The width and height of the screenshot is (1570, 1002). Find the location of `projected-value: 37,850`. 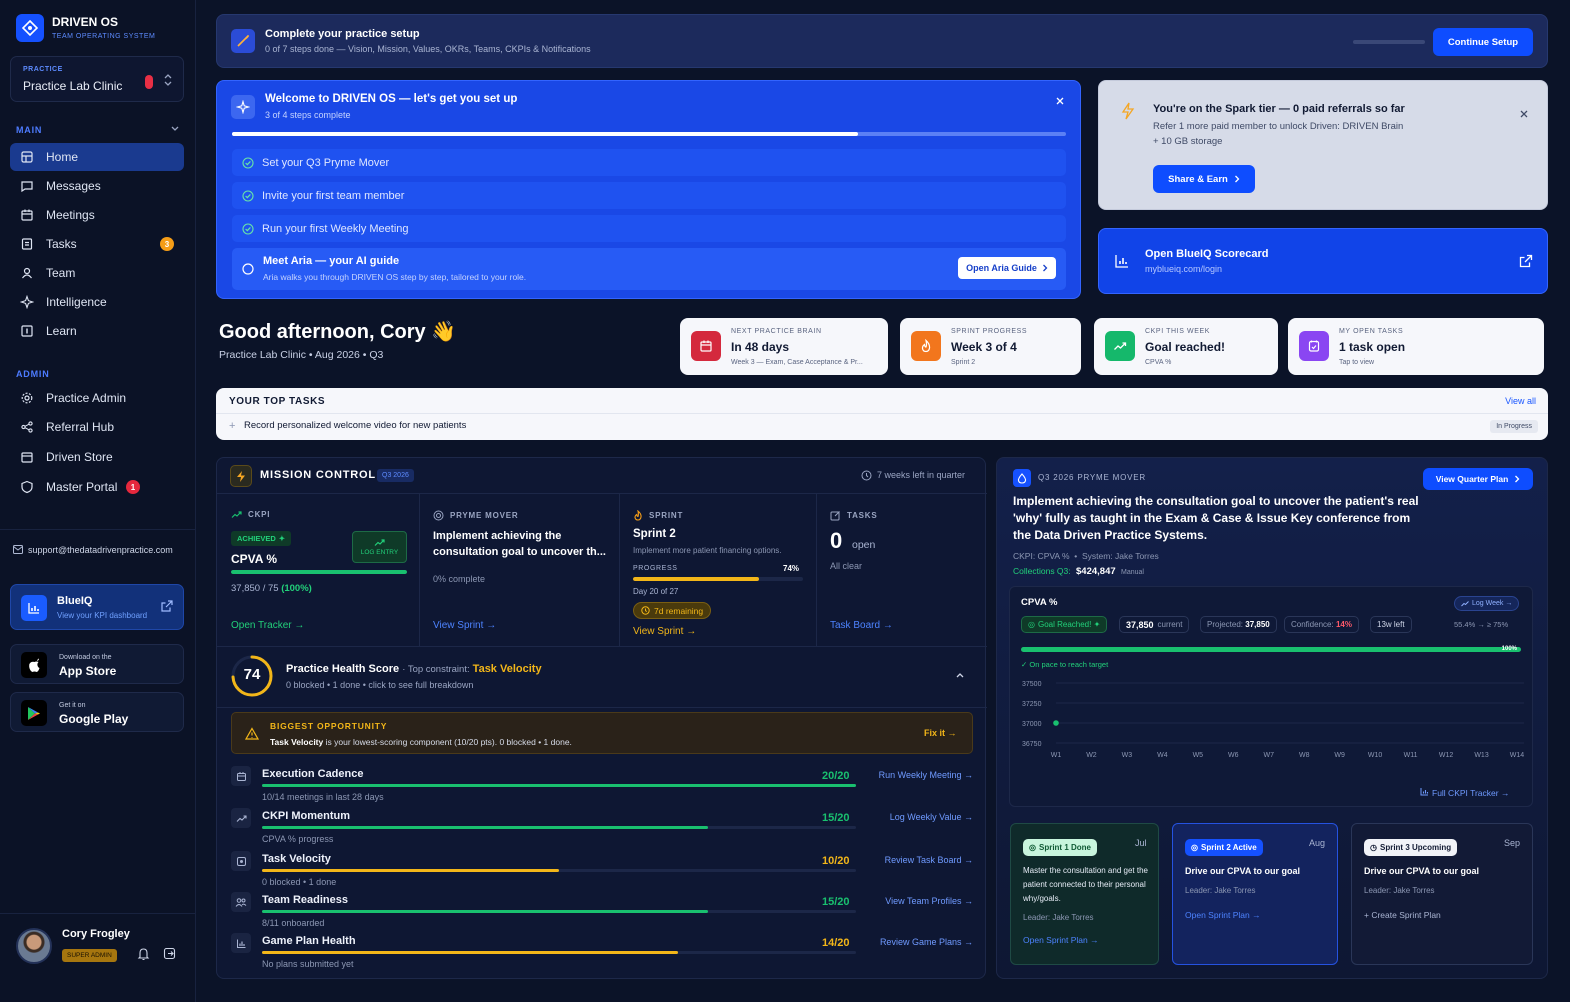

projected-value: 37,850 is located at coordinates (1257, 624).